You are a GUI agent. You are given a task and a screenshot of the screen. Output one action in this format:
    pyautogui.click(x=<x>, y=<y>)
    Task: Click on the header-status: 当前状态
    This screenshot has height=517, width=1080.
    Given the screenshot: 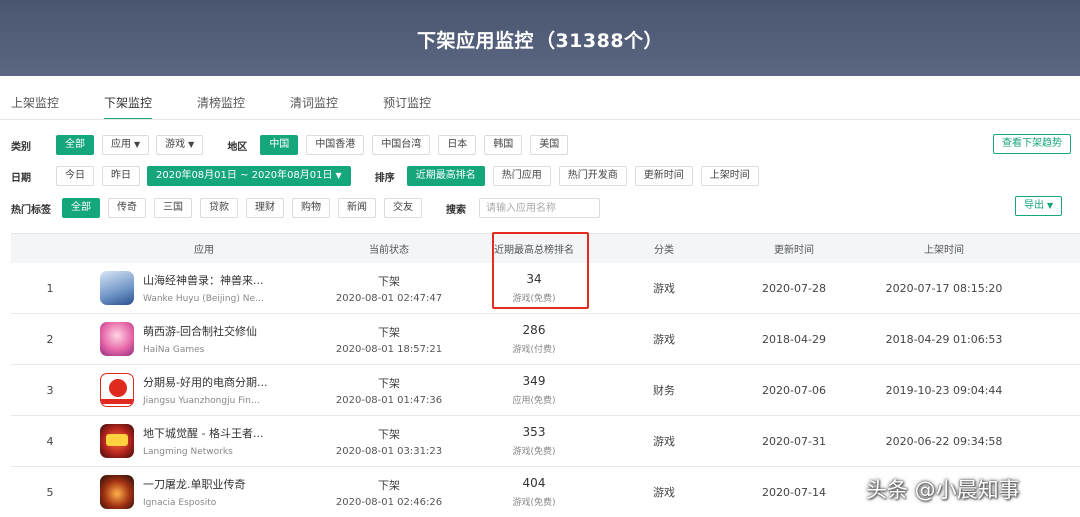 What is the action you would take?
    pyautogui.click(x=389, y=248)
    